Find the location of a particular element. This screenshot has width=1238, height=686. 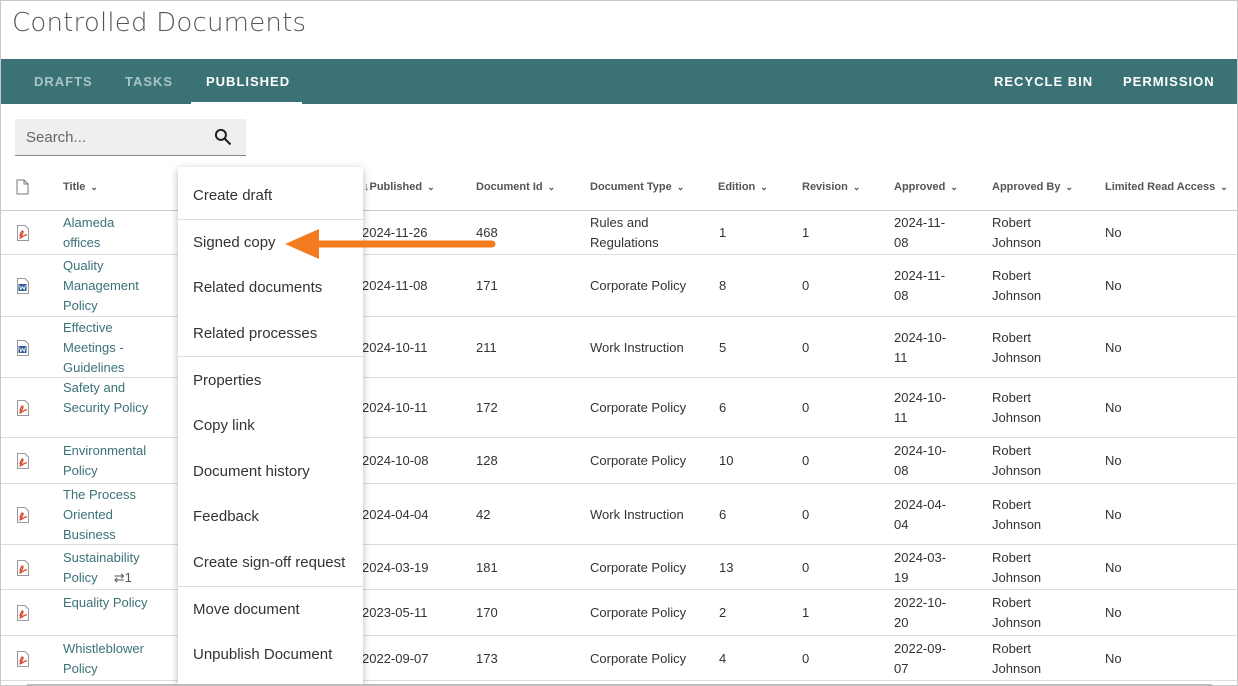

tab-drafts: DRAFTS is located at coordinates (63, 81).